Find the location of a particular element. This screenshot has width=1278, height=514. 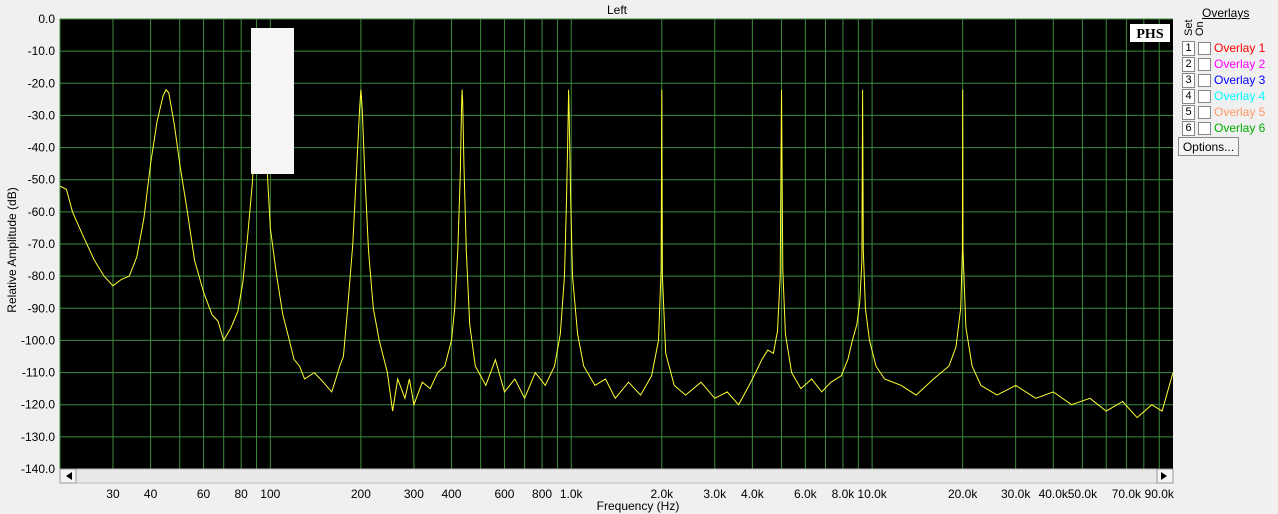

x-tick-label: 70.0k is located at coordinates (1127, 494).